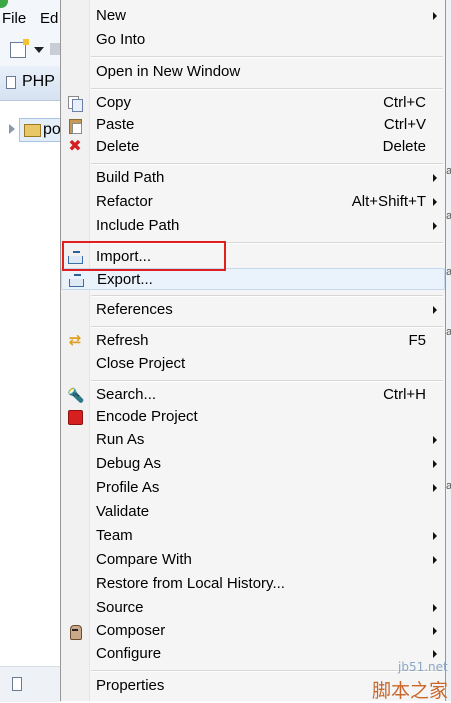 The width and height of the screenshot is (451, 703). I want to click on tree-expand-icon, so click(12, 129).